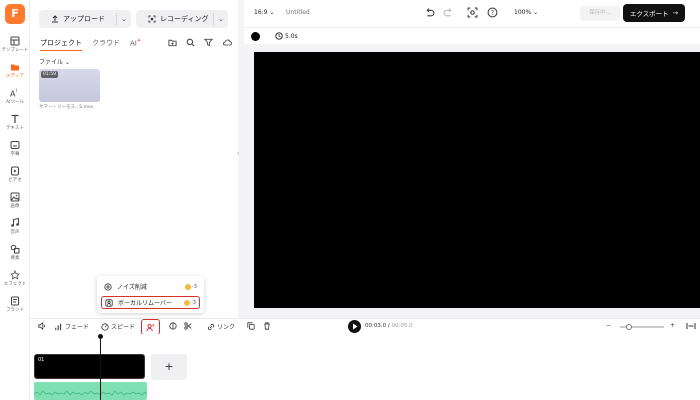 This screenshot has height=400, width=700. What do you see at coordinates (15, 125) in the screenshot?
I see `sidebar-item-text: テキスト` at bounding box center [15, 125].